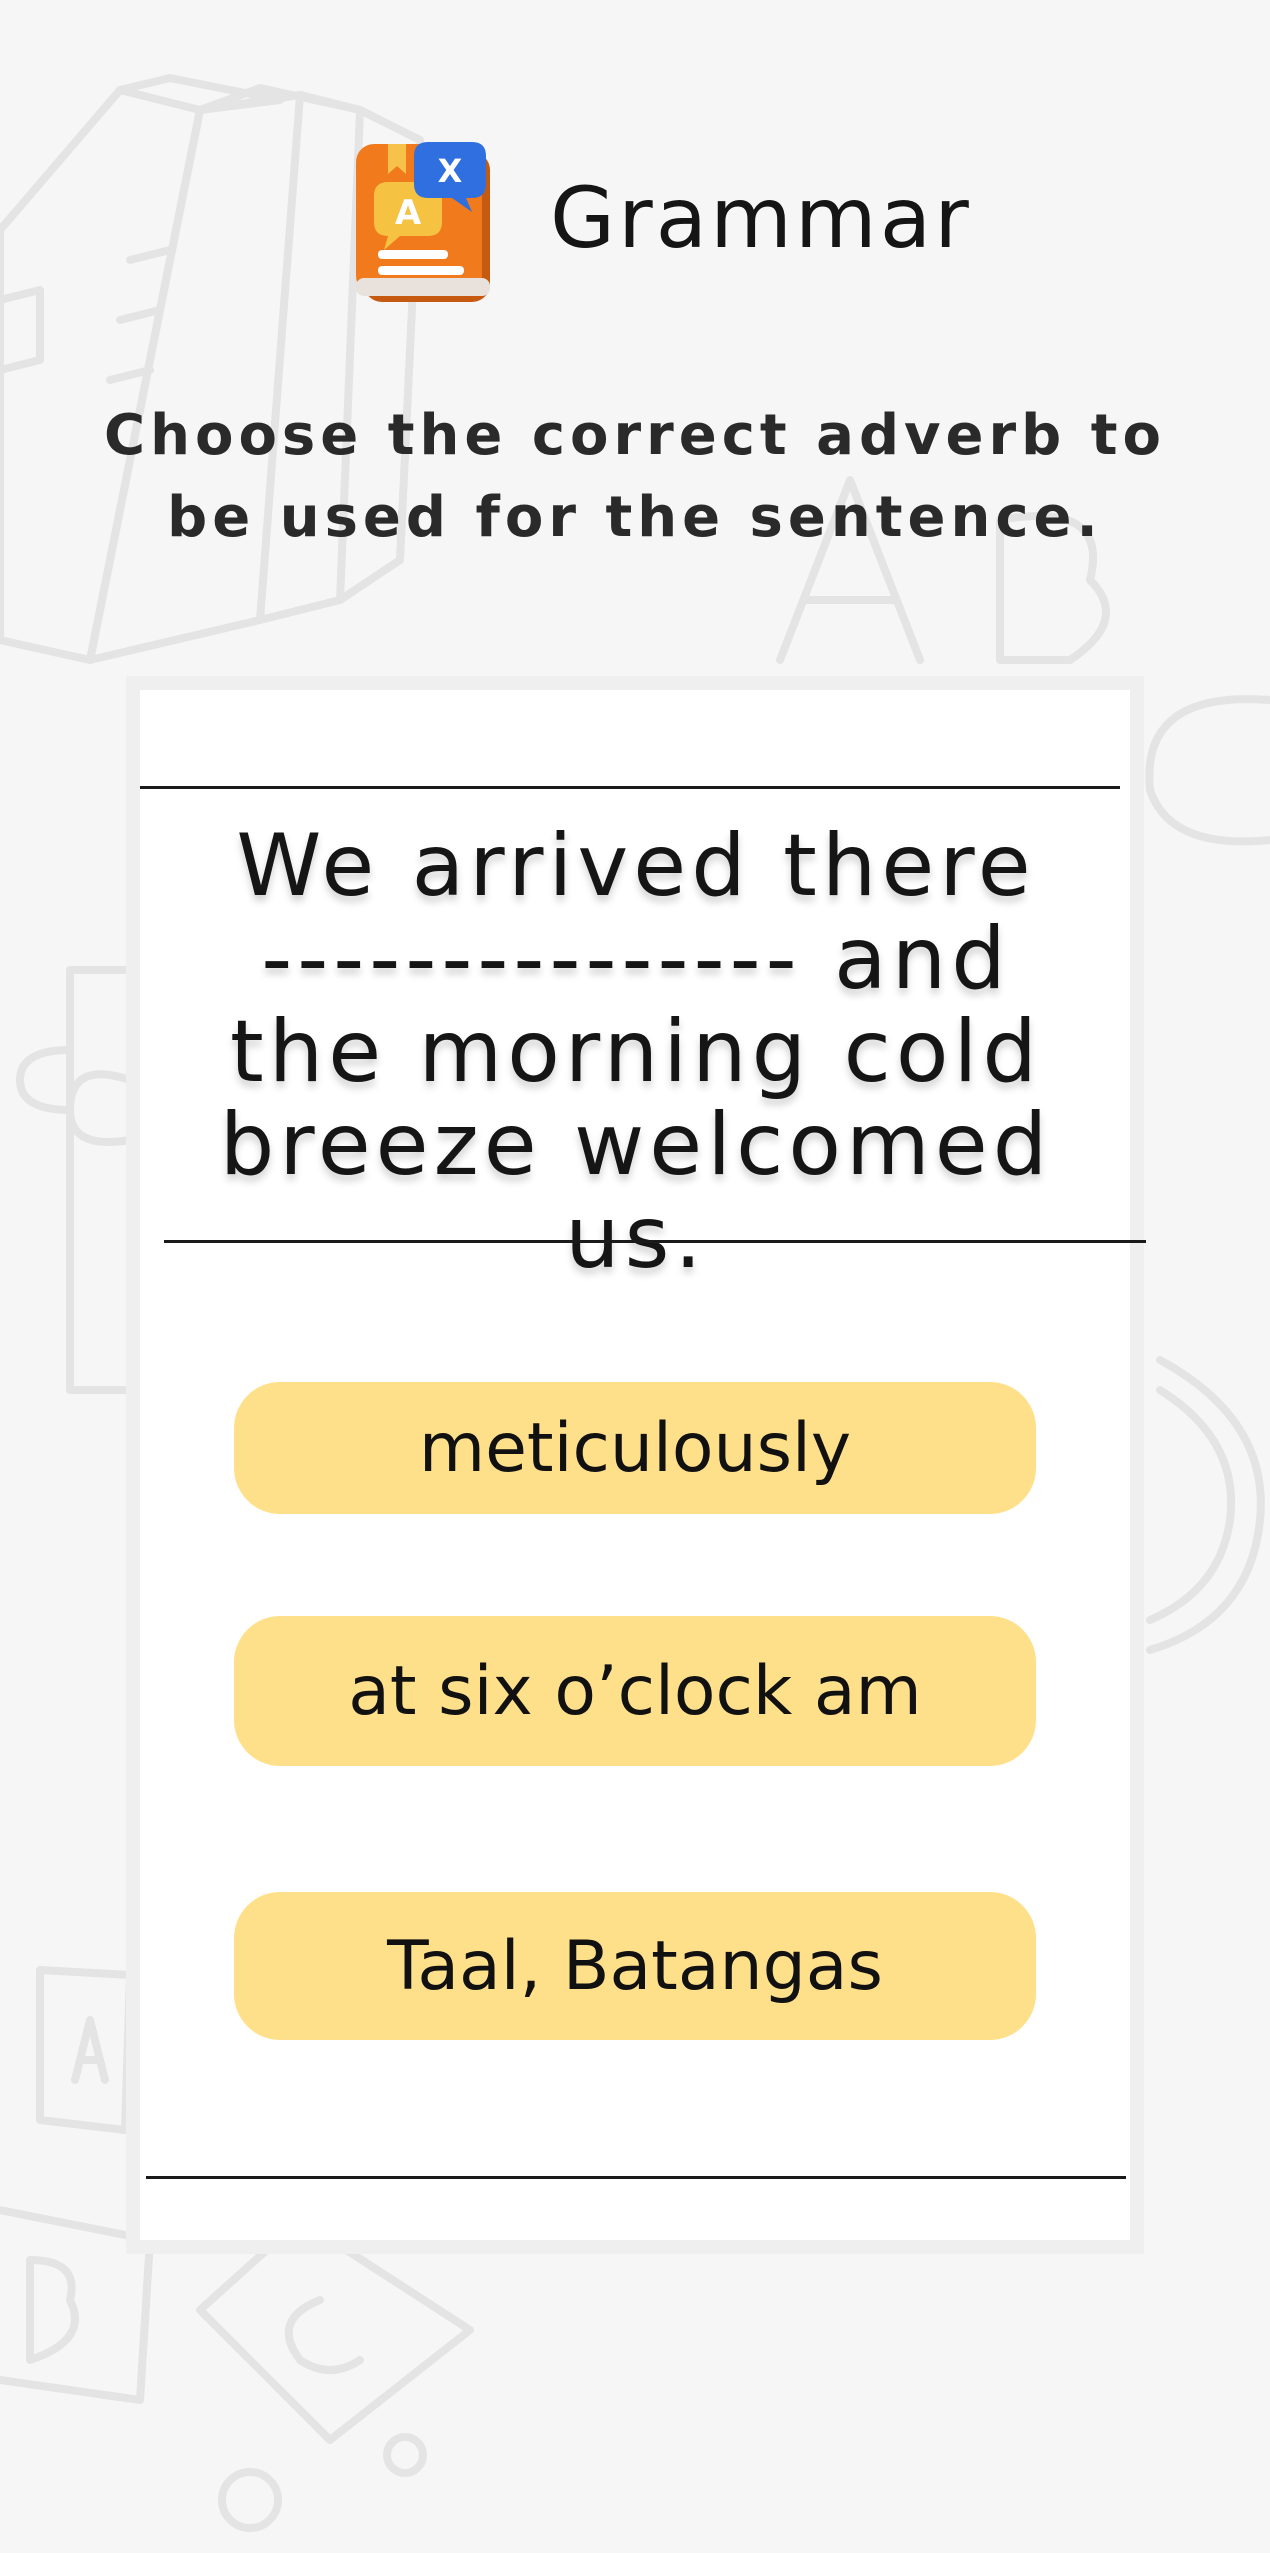  I want to click on answer-option-2: at six o’clock am, so click(635, 1691).